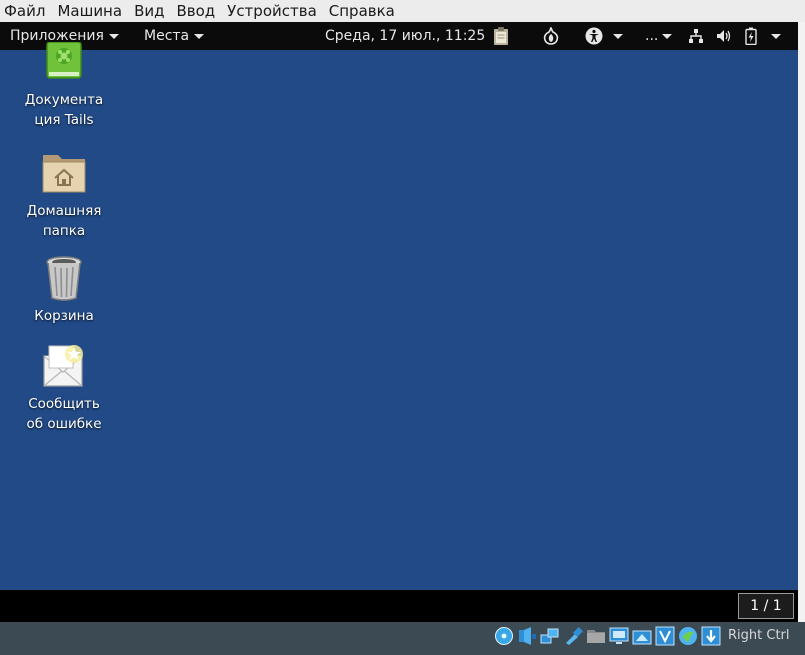 This screenshot has width=805, height=655. What do you see at coordinates (504, 636) in the screenshot?
I see `optical-drive-icon` at bounding box center [504, 636].